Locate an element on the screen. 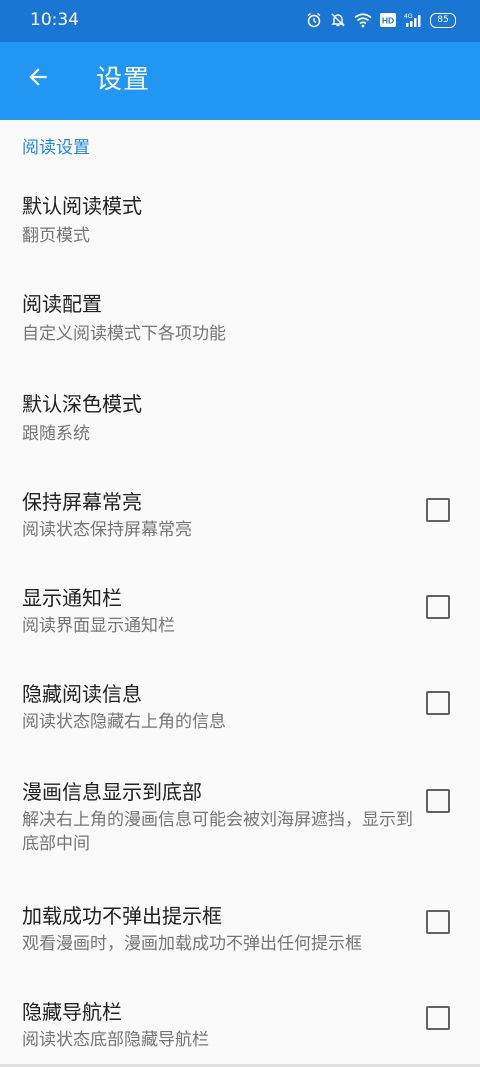 Image resolution: width=480 pixels, height=1067 pixels. hide-reading-info-checkbox is located at coordinates (438, 703).